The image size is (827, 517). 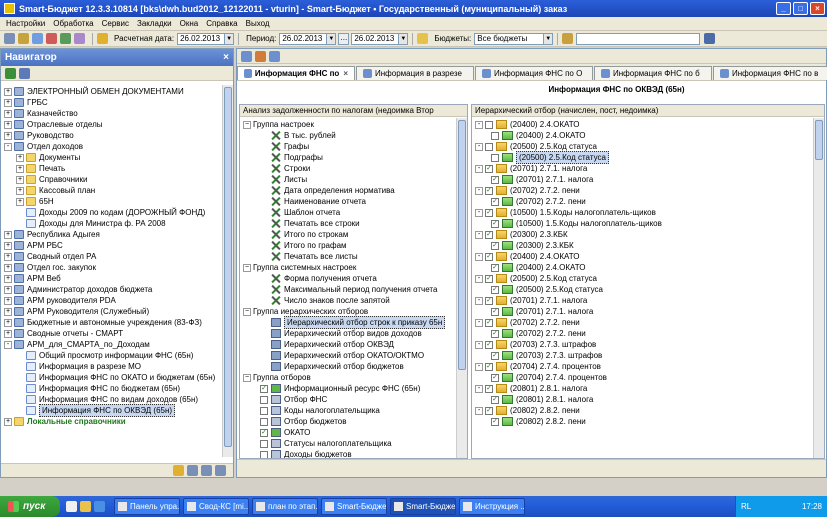 I want to click on settings-item: Итого по графам, so click(x=348, y=245).